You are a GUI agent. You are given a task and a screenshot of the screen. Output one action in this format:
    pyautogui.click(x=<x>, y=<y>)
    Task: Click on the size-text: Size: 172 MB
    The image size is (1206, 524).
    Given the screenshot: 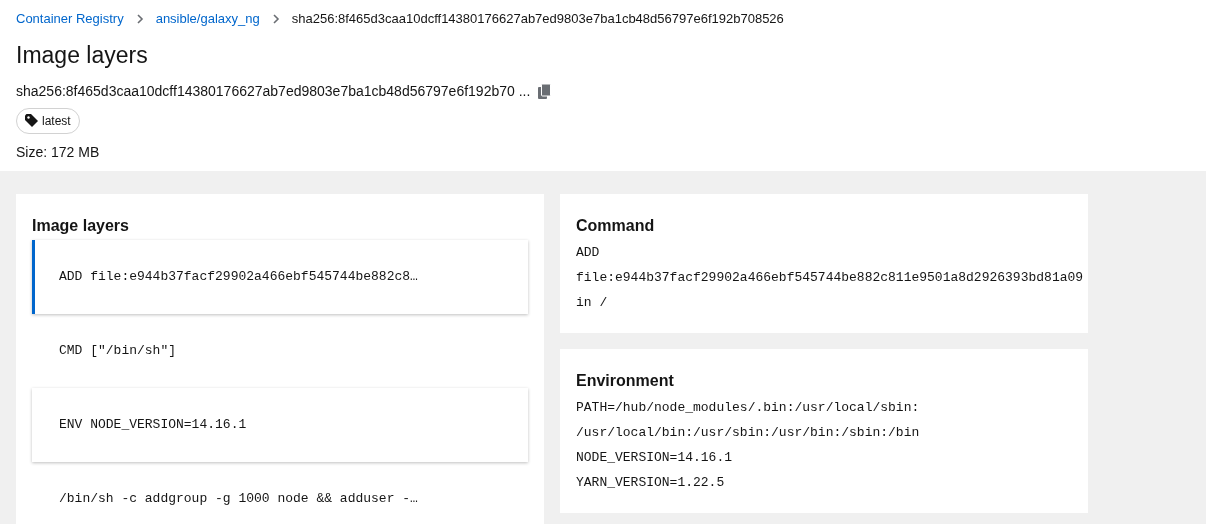 What is the action you would take?
    pyautogui.click(x=58, y=152)
    